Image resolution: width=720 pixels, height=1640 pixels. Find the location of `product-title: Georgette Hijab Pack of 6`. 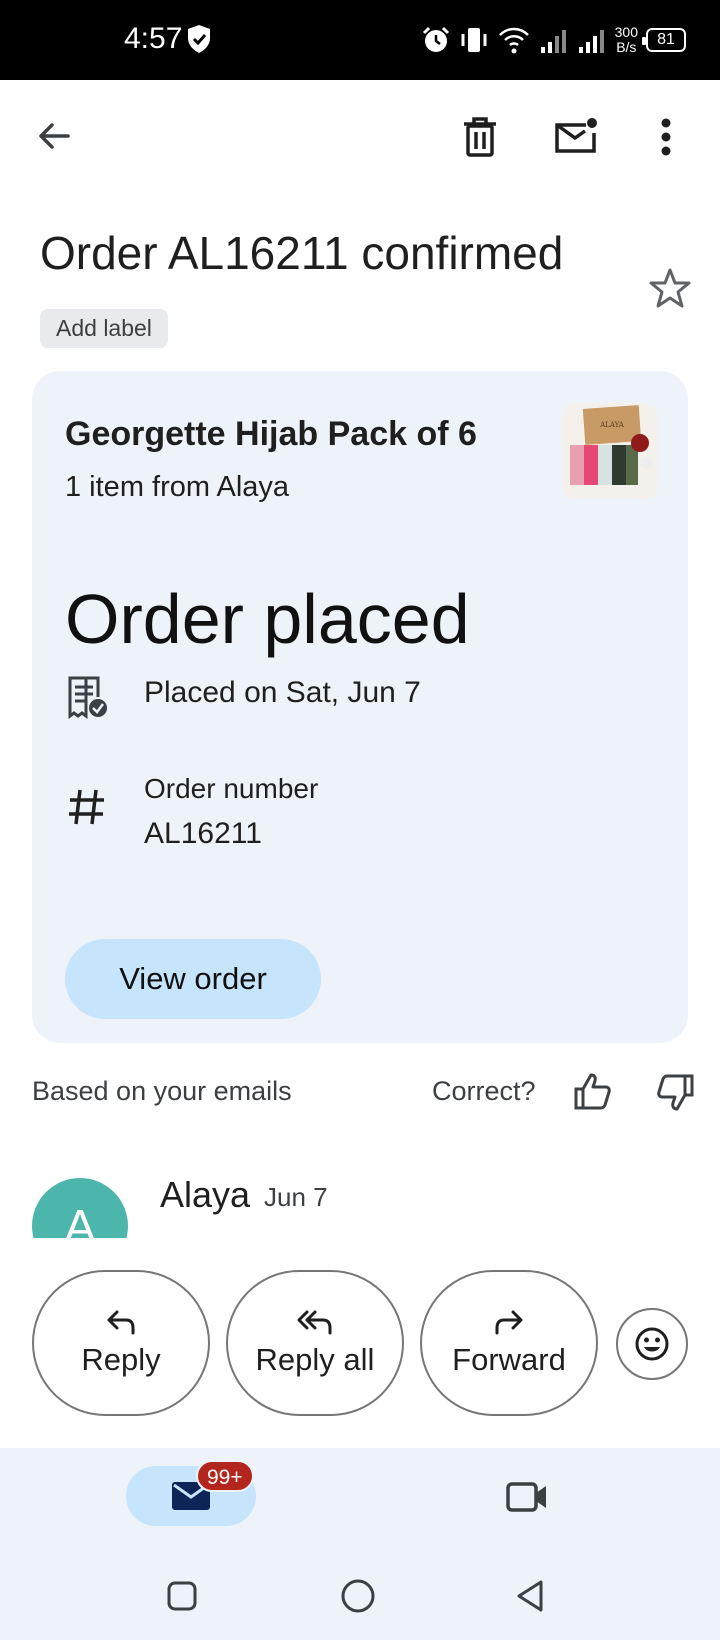

product-title: Georgette Hijab Pack of 6 is located at coordinates (271, 434).